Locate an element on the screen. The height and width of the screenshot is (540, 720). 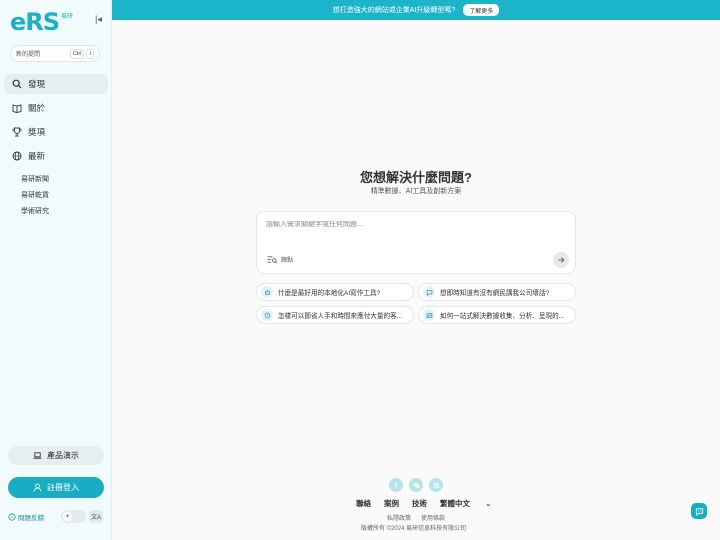
wechat-icon is located at coordinates (416, 485).